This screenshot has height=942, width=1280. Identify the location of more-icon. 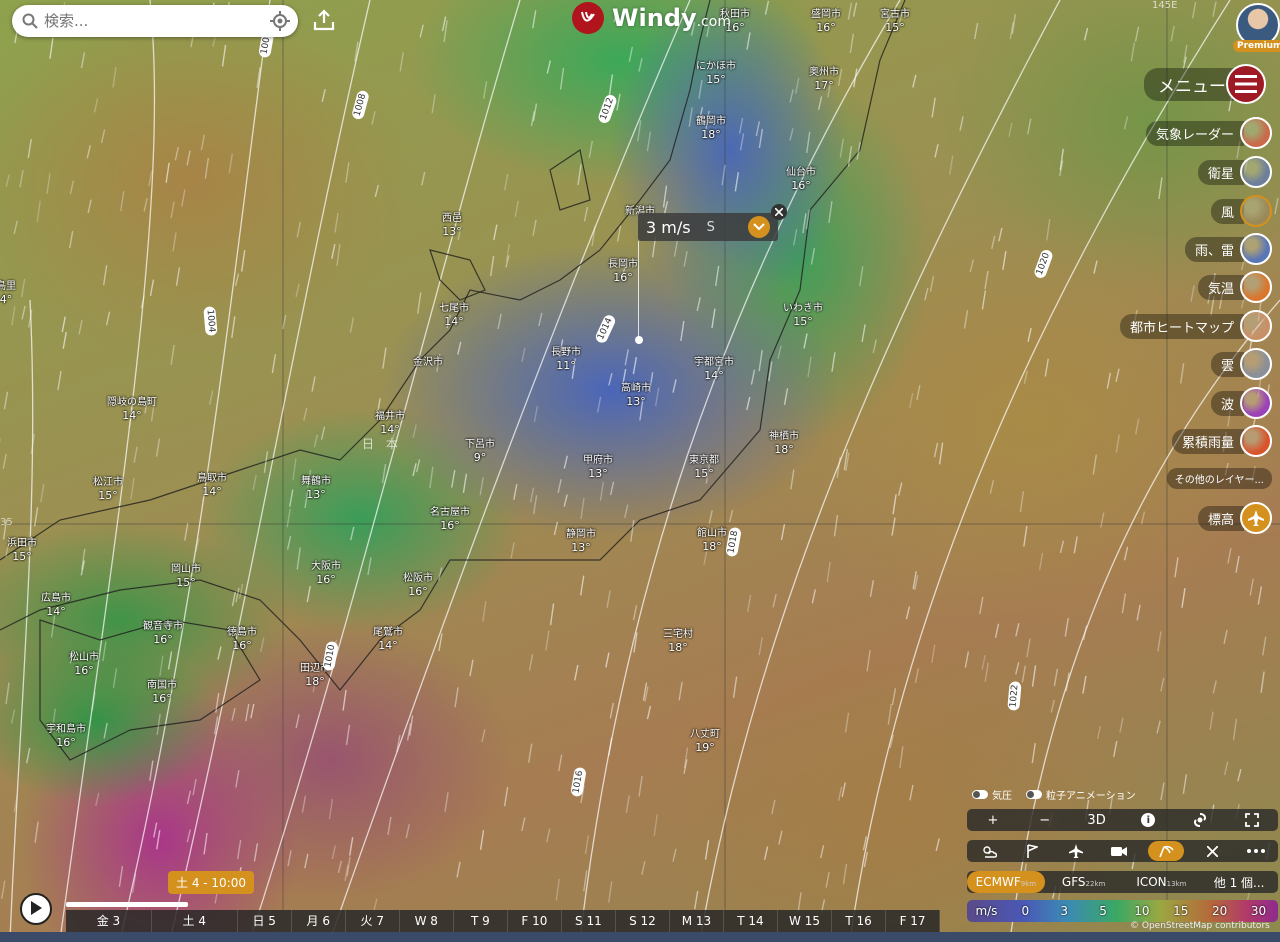
(1256, 851).